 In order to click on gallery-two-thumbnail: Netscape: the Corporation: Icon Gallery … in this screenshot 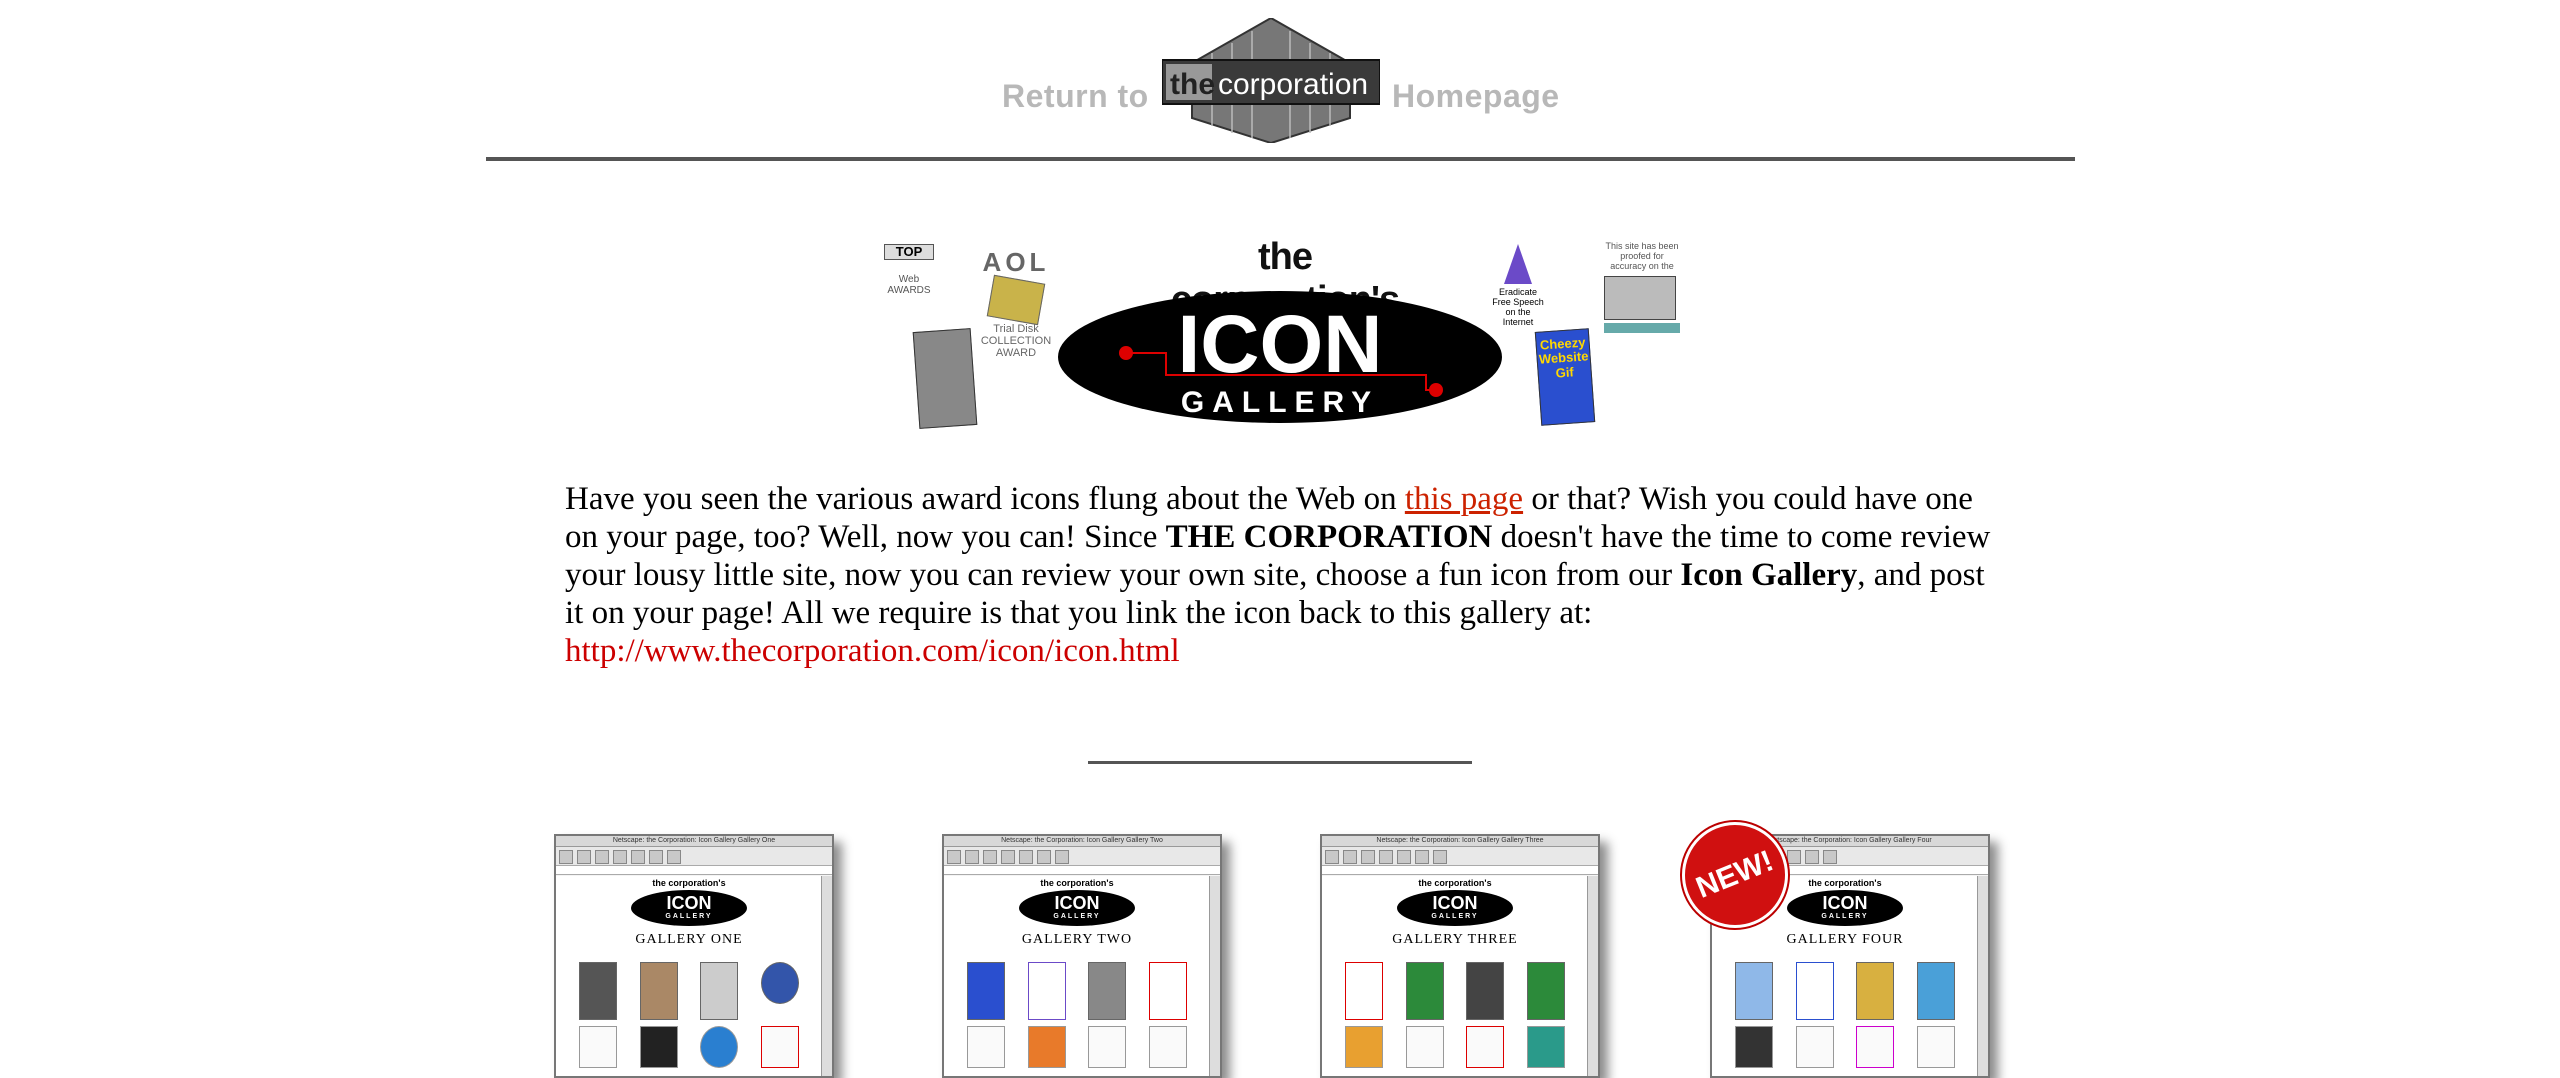, I will do `click(1082, 956)`.